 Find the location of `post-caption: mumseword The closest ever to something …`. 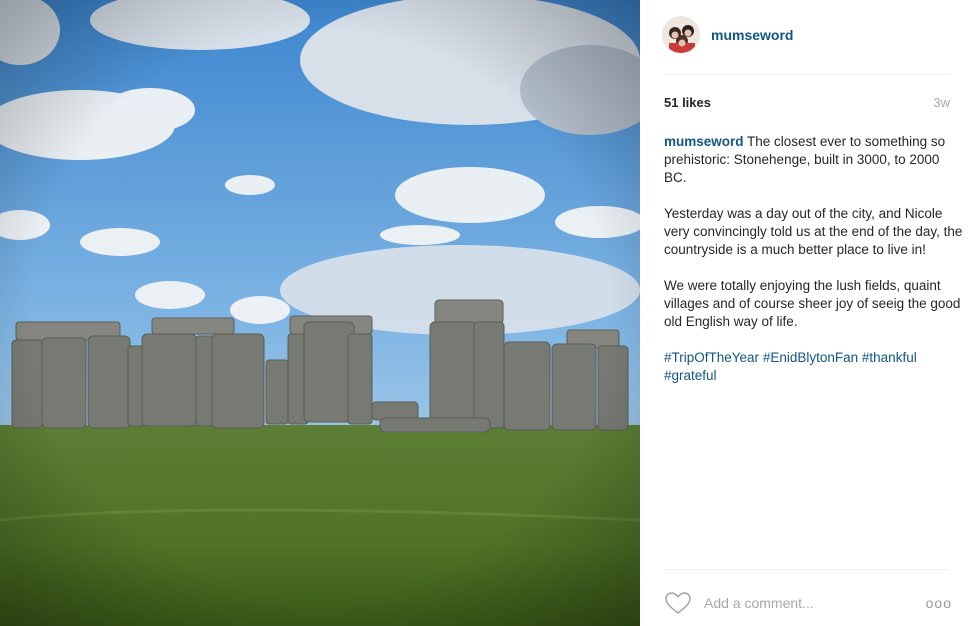

post-caption: mumseword The closest ever to something … is located at coordinates (814, 268).